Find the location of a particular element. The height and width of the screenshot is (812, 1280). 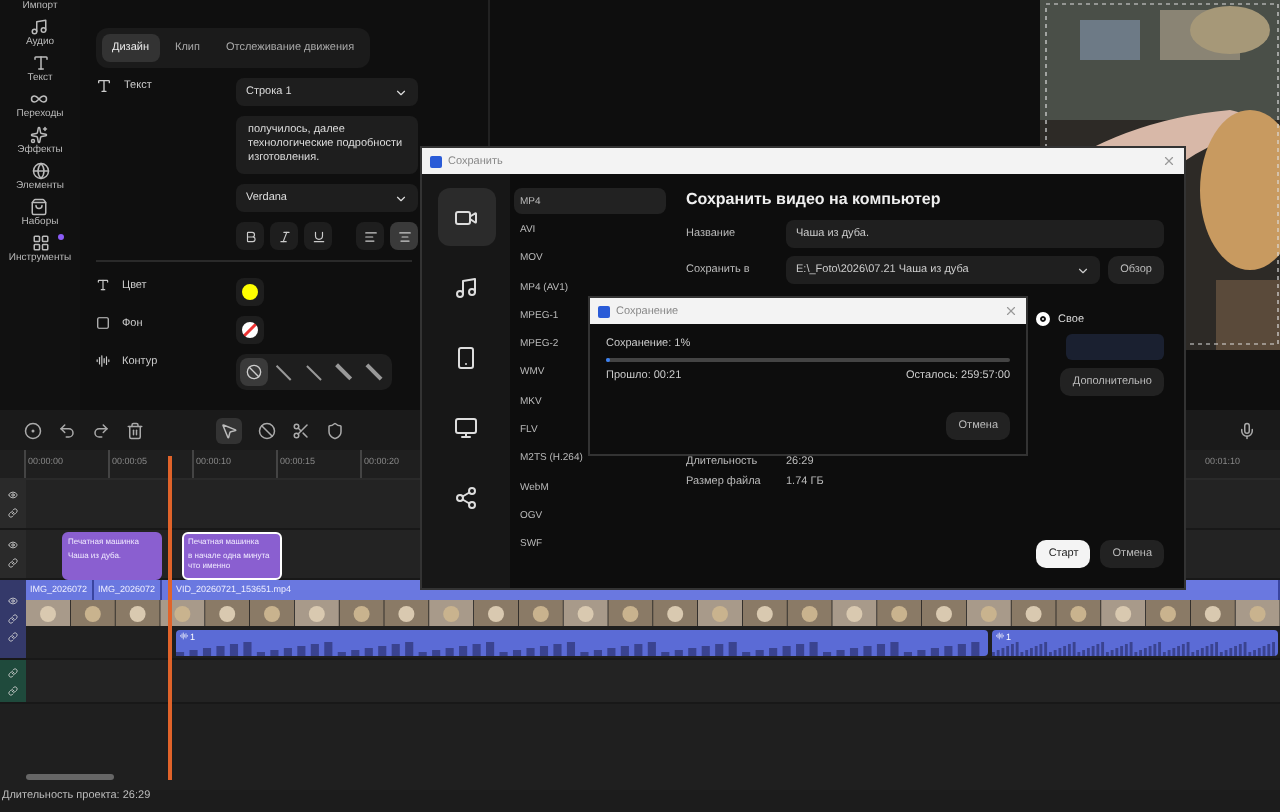

underline-button is located at coordinates (318, 236).